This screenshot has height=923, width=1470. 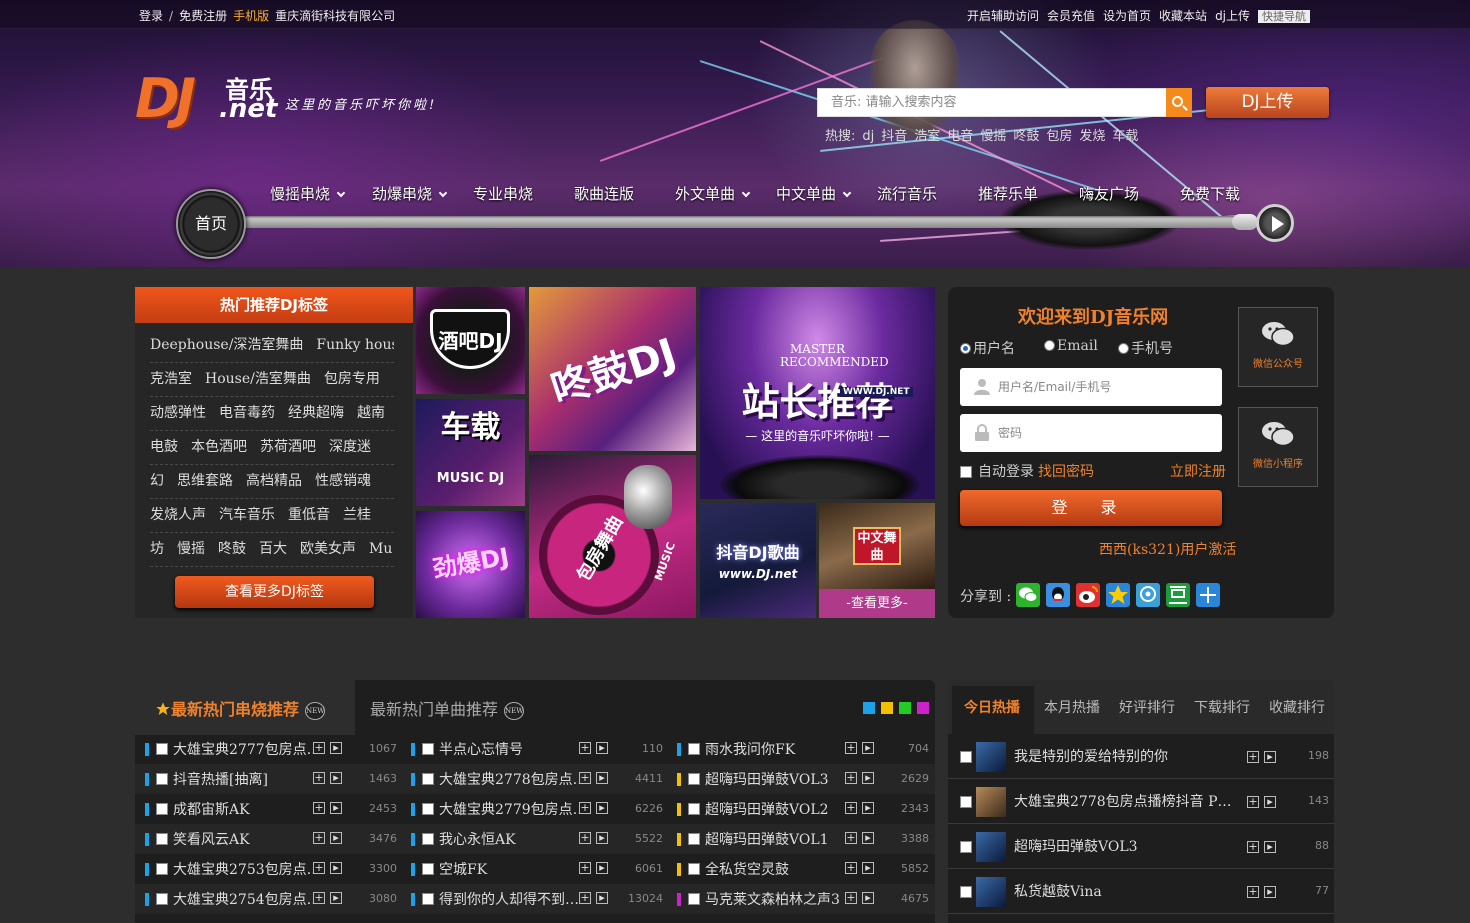 I want to click on register-link: 免费注册, so click(x=203, y=16).